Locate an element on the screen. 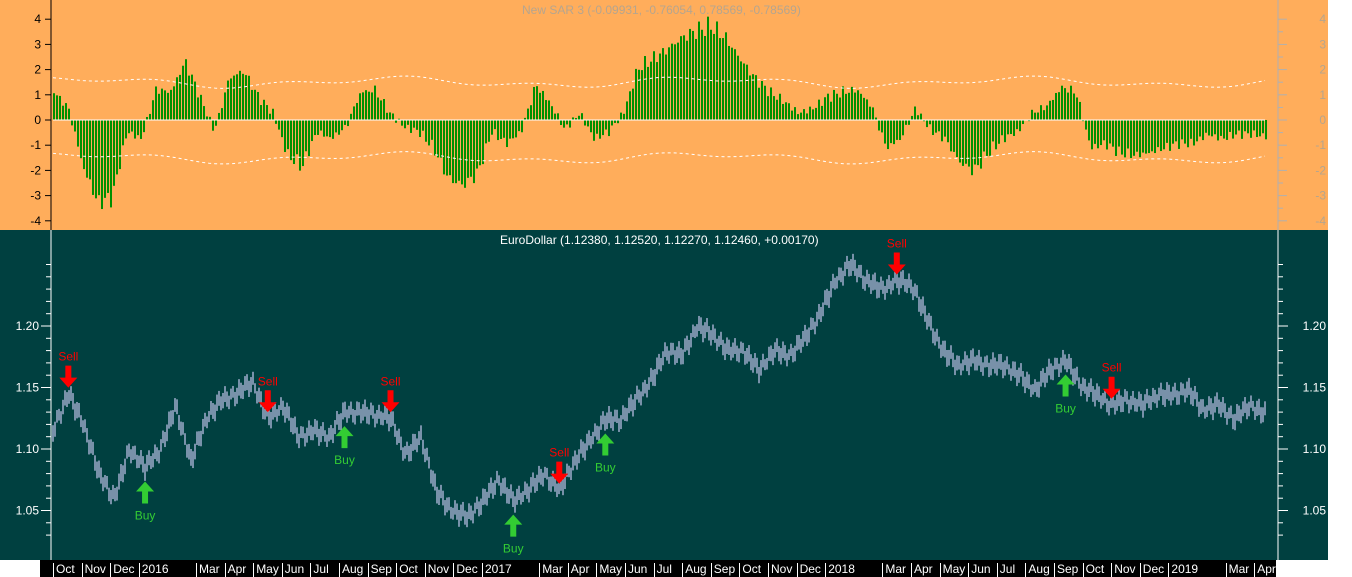 The height and width of the screenshot is (577, 1352). sell-arrow-icon is located at coordinates (390, 401).